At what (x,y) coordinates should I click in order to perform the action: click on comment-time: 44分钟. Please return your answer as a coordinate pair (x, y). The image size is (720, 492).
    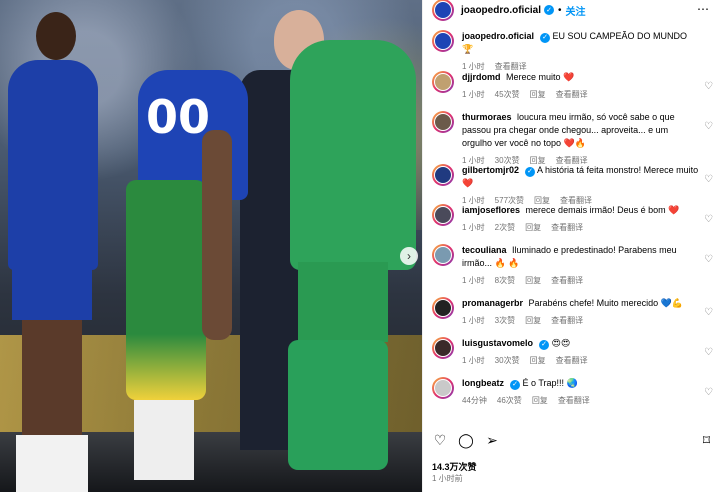
    Looking at the image, I should click on (474, 400).